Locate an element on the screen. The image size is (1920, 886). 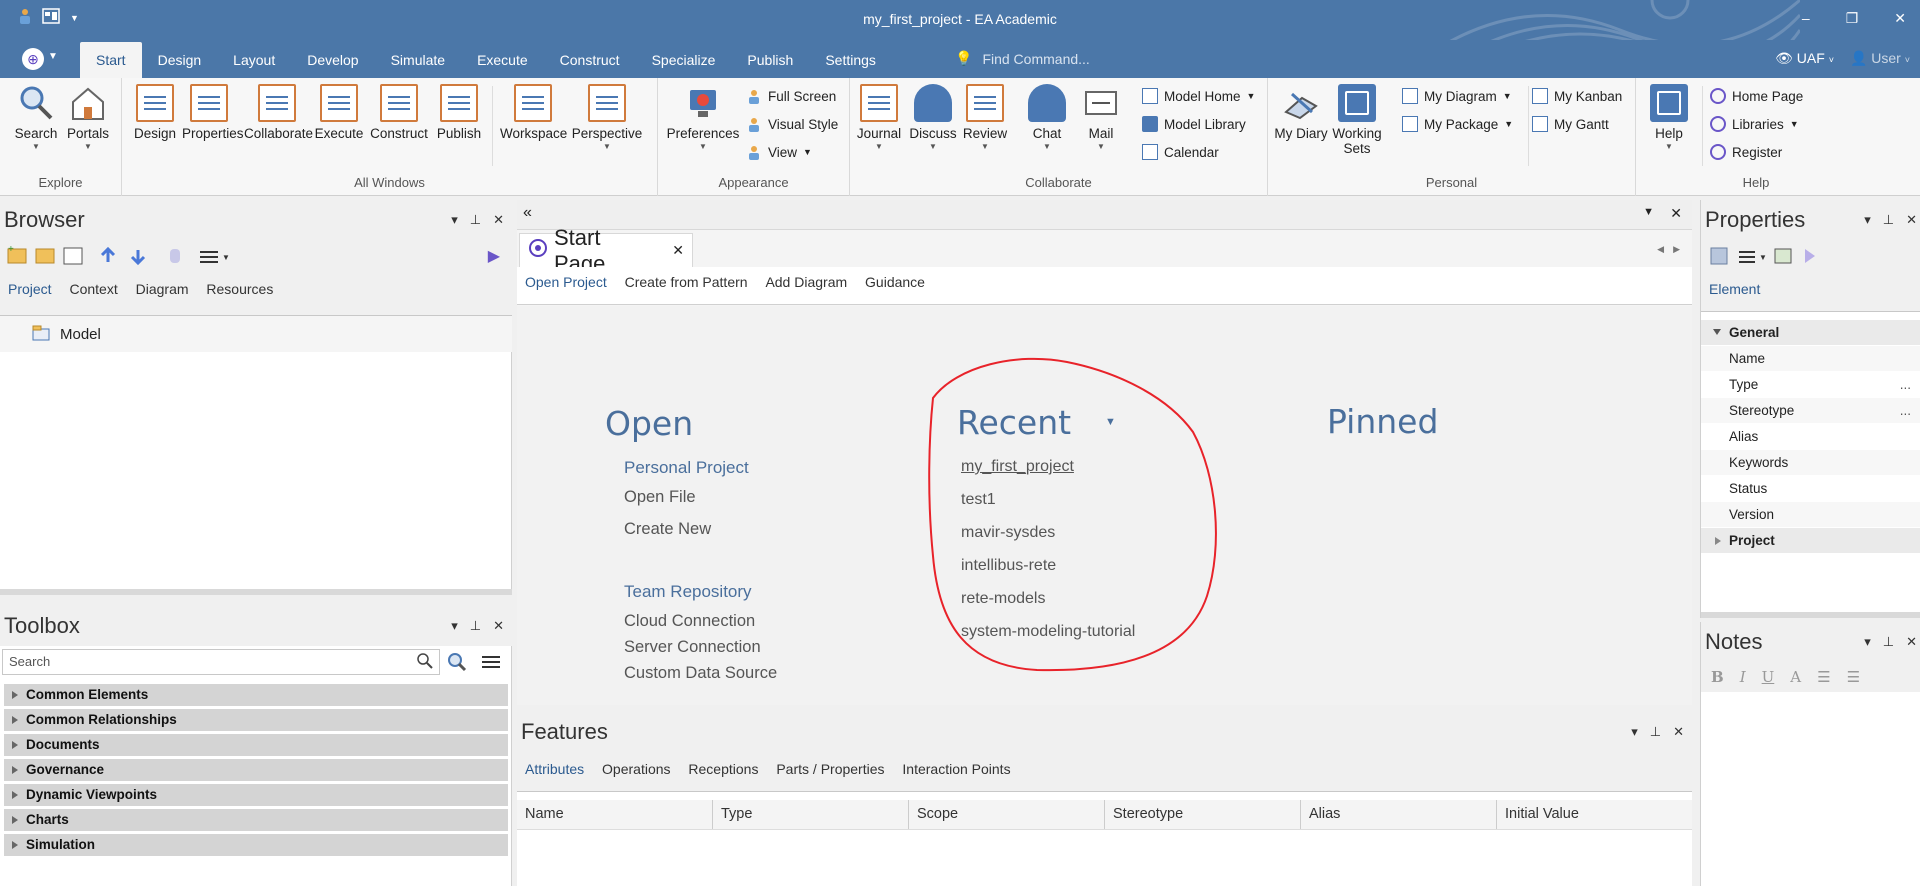
visual-style-button: Visual Style is located at coordinates (792, 124).